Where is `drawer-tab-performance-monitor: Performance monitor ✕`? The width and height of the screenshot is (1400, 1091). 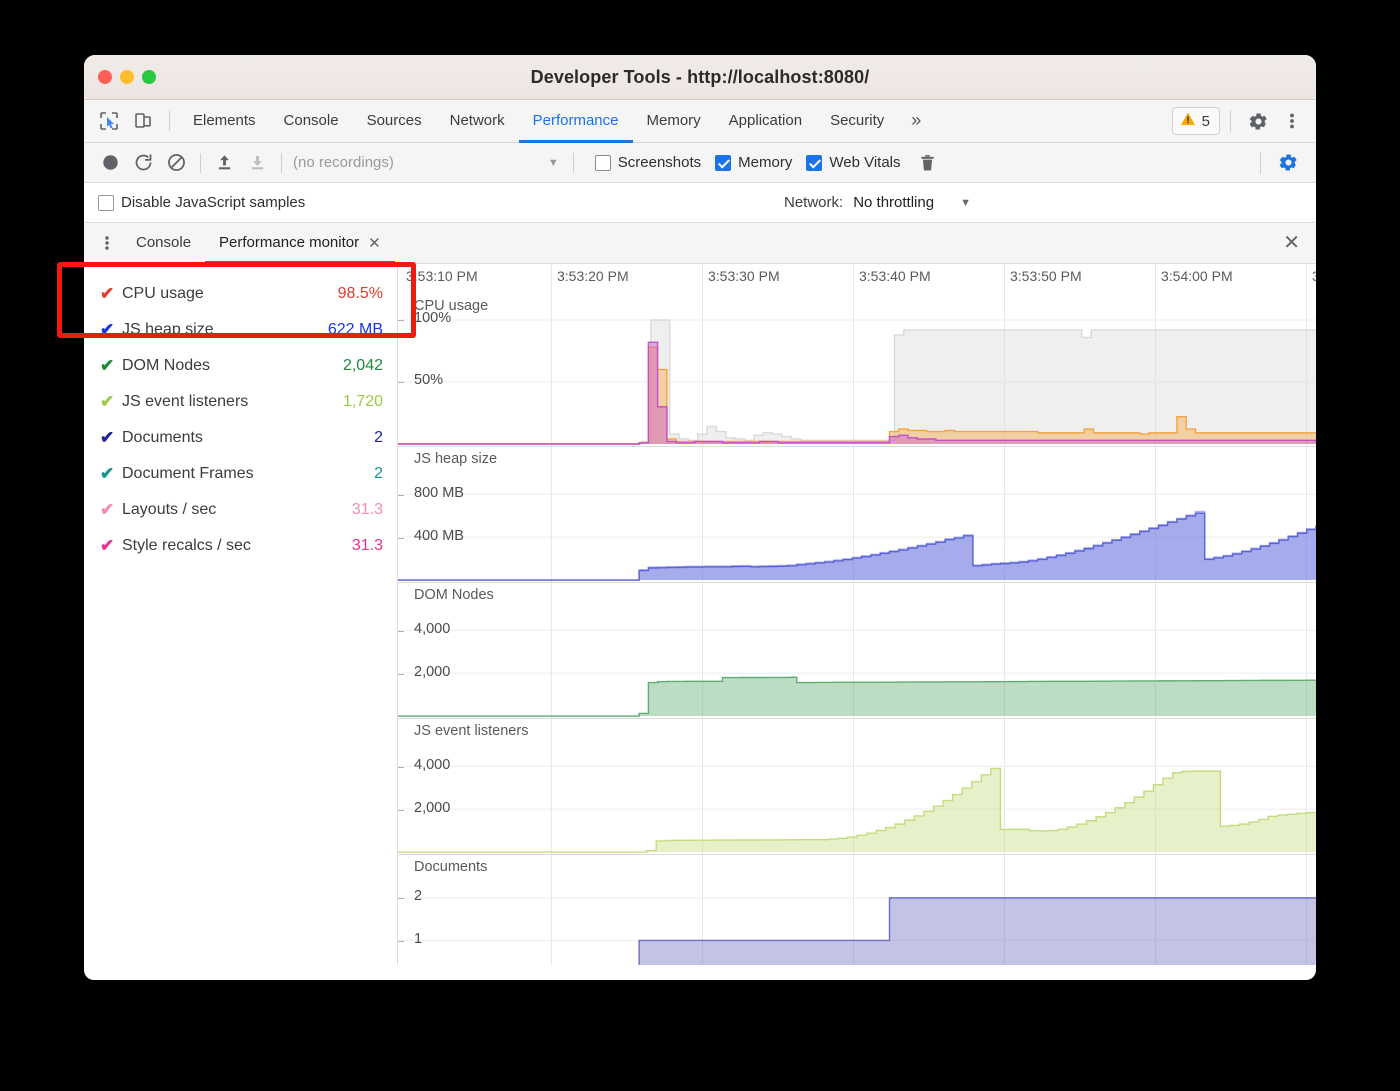
drawer-tab-performance-monitor: Performance monitor ✕ is located at coordinates (300, 244).